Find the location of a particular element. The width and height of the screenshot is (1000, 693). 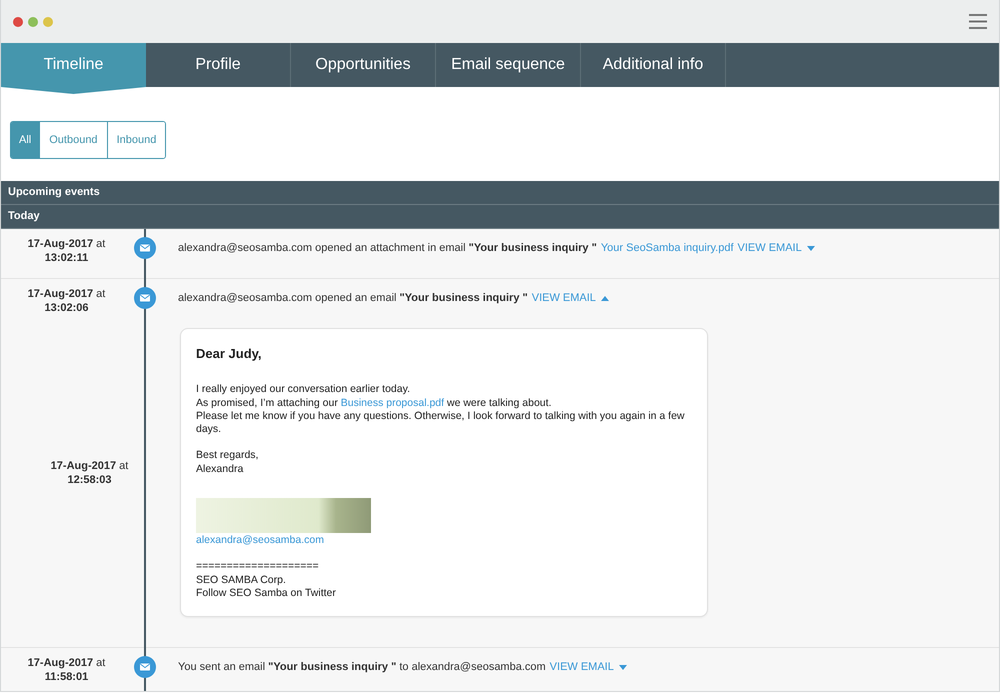

email-text-line: Best regards, is located at coordinates (228, 456).